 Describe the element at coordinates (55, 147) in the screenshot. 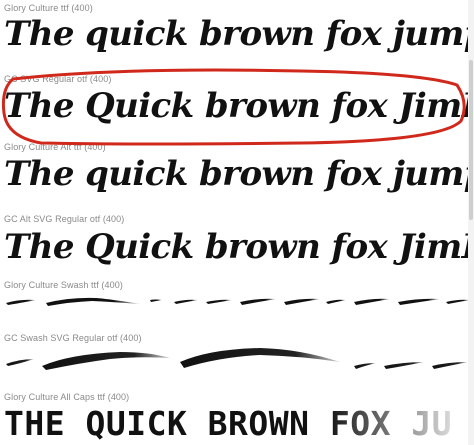

I see `font-label: Glory Culture Alt ttf (400)` at that location.